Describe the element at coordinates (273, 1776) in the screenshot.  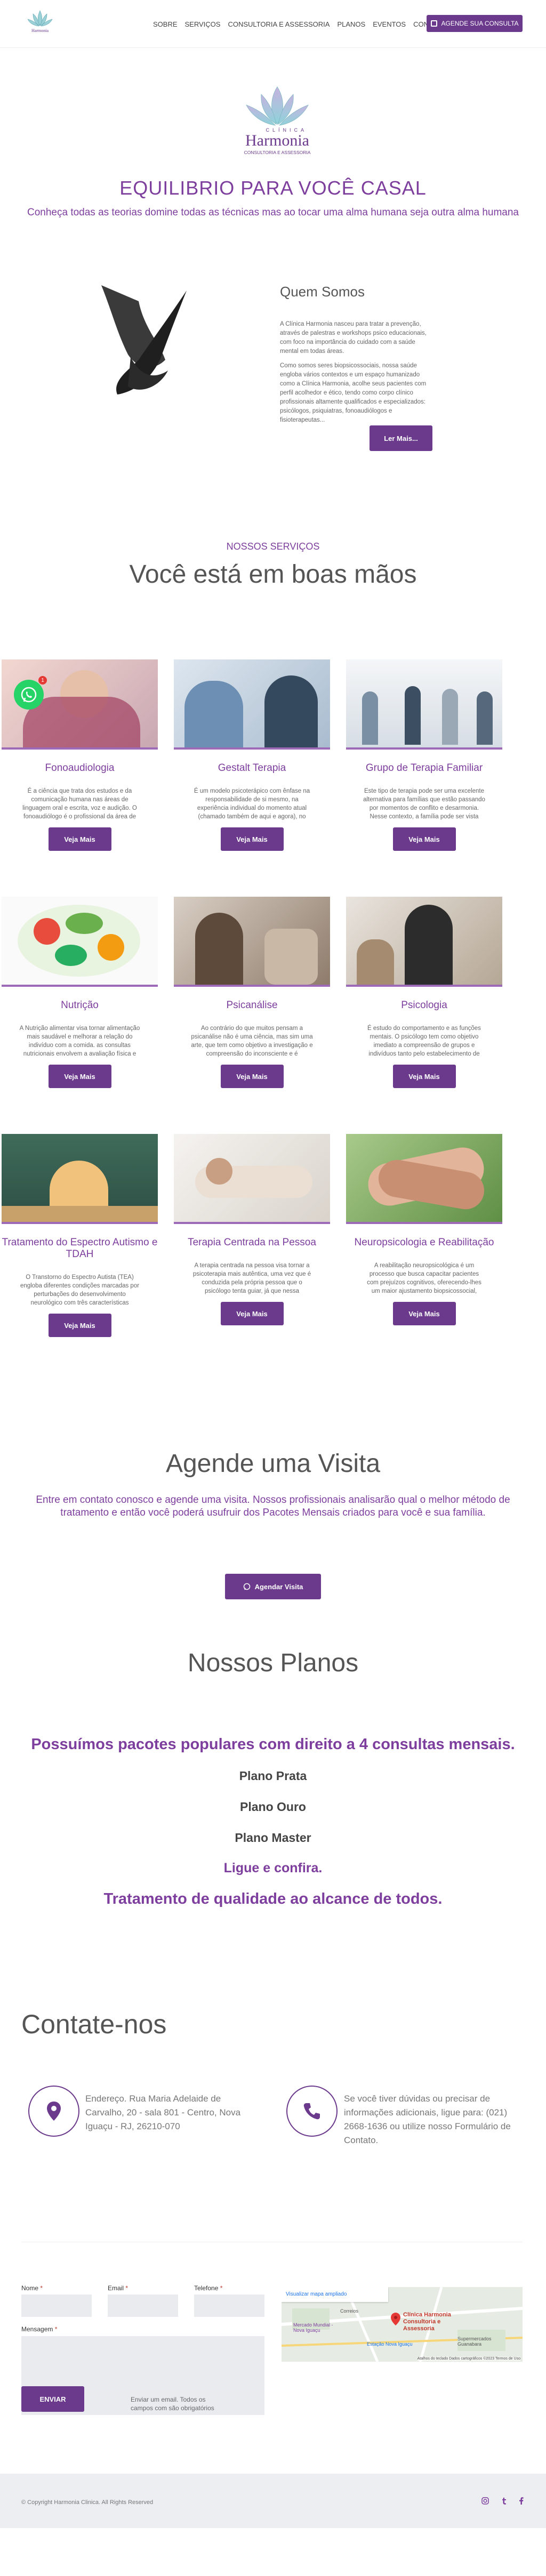
I see `plan-prata: Plano Prata` at that location.